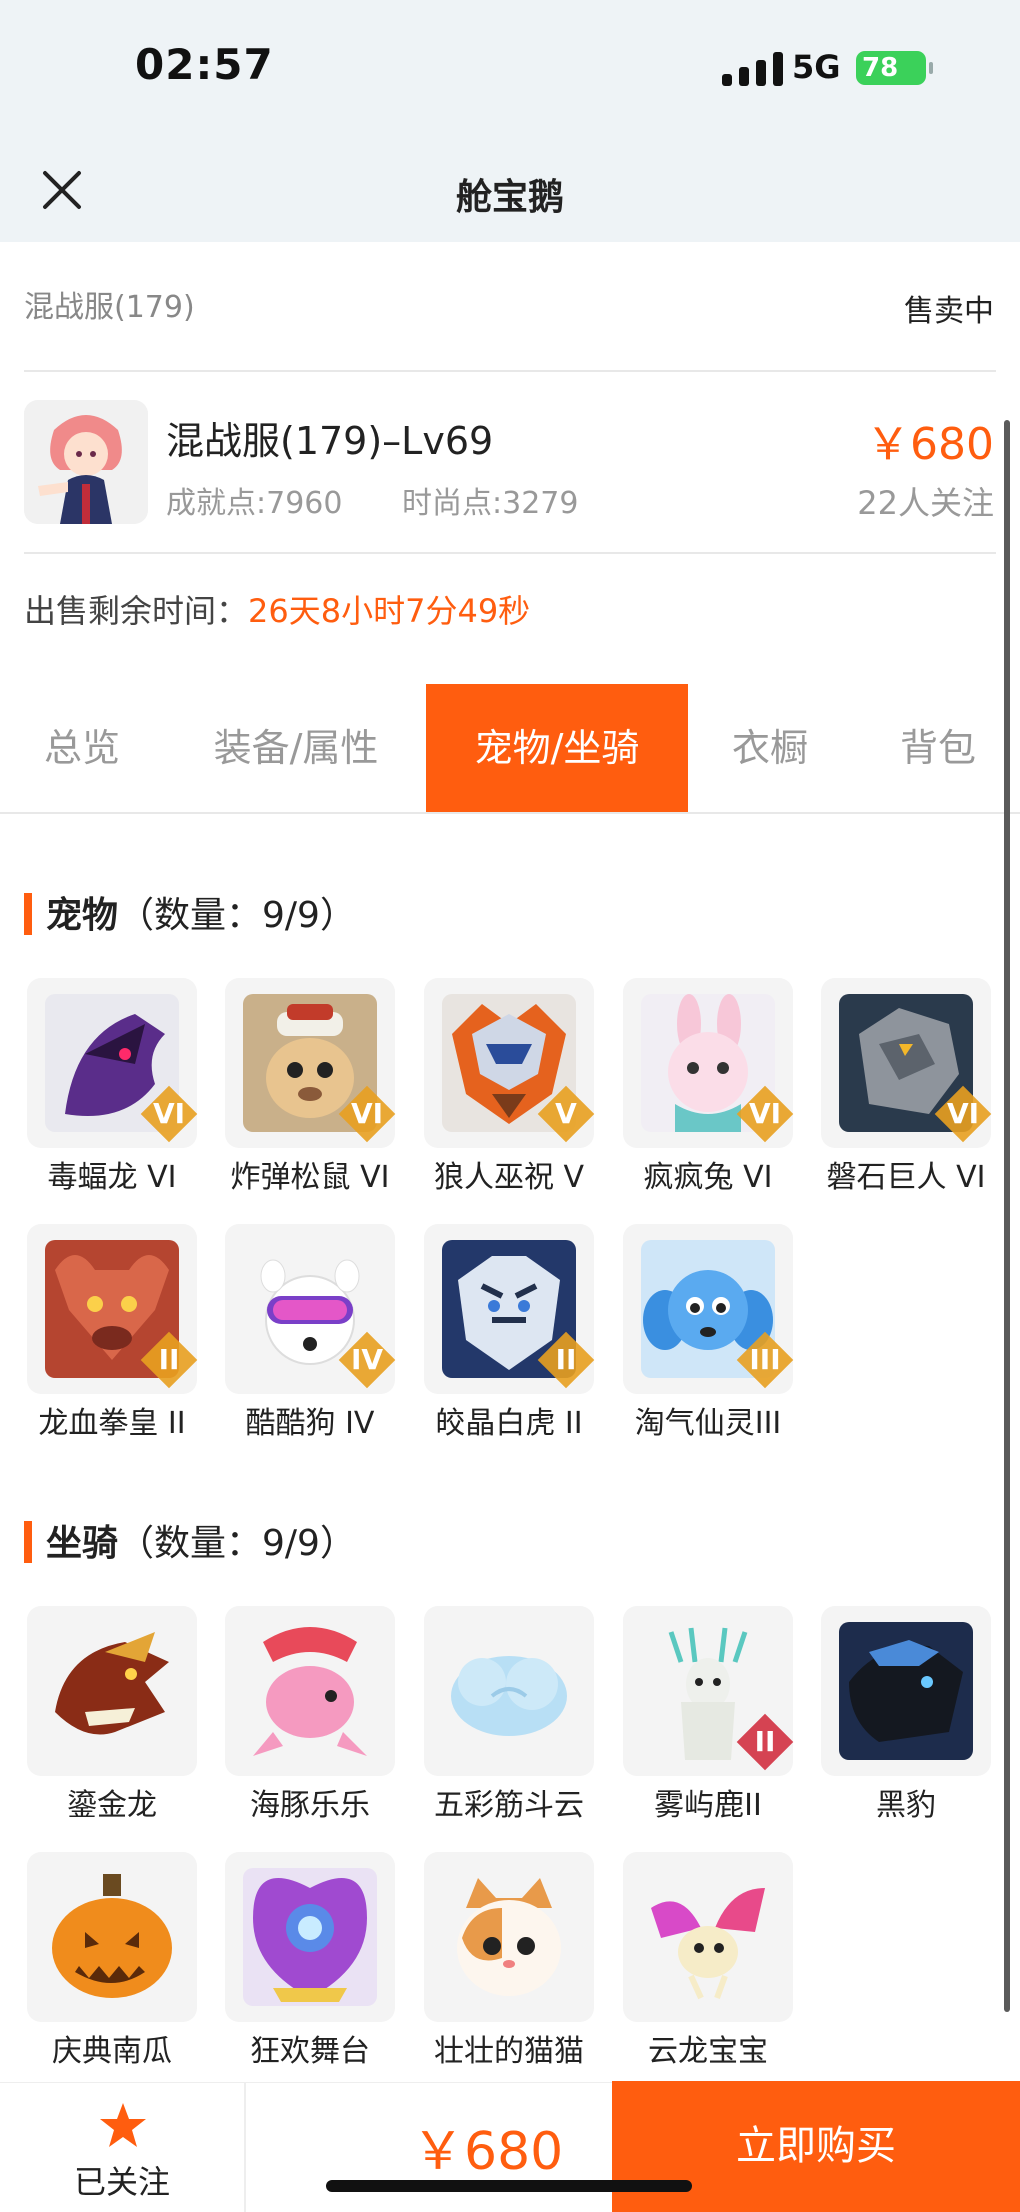 This screenshot has height=2212, width=1020. I want to click on mount-name: 黑豹, so click(906, 1805).